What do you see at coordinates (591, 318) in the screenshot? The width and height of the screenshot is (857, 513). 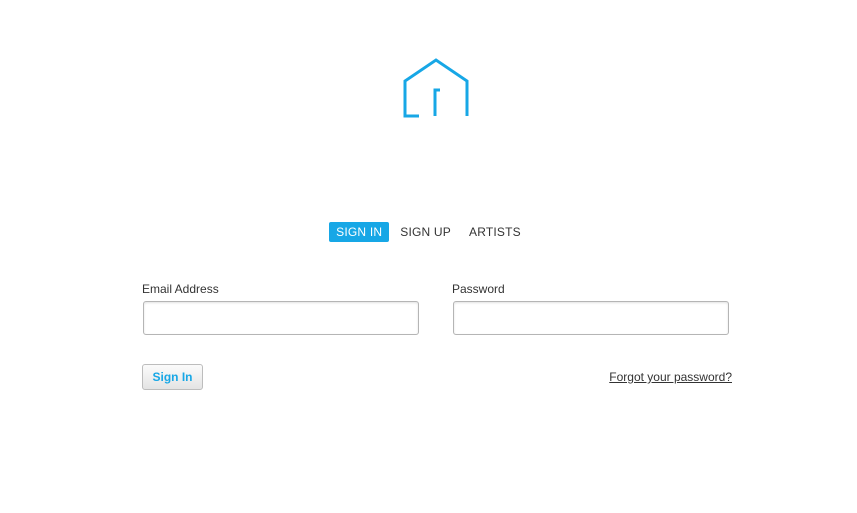 I see `password-field` at bounding box center [591, 318].